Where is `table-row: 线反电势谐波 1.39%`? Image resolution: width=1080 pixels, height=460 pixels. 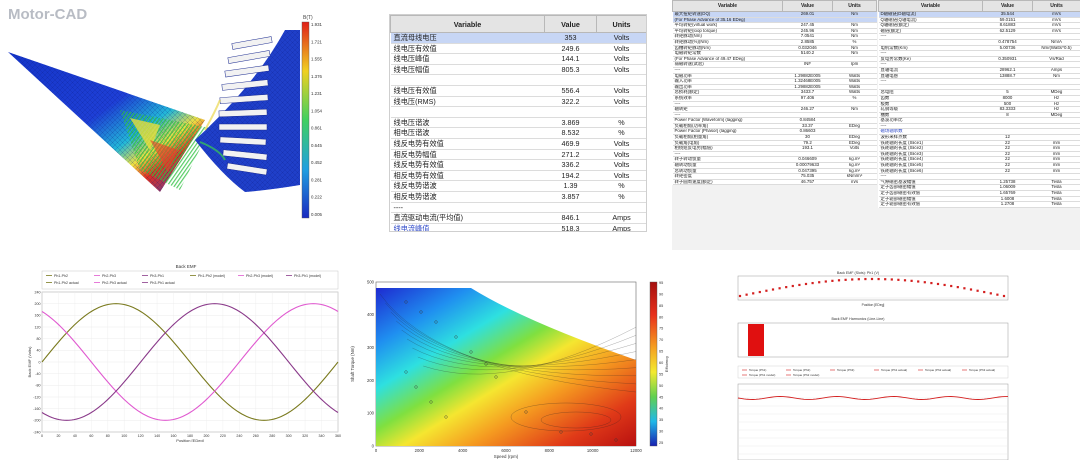
table-row: 线反电势谐波 1.39% is located at coordinates (518, 186).